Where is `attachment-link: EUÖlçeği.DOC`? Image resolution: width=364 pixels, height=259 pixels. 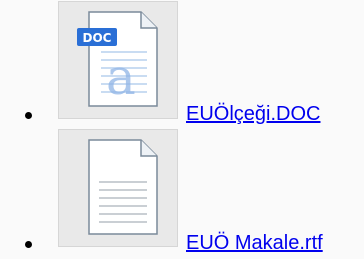
attachment-link: EUÖlçeği.DOC is located at coordinates (253, 114).